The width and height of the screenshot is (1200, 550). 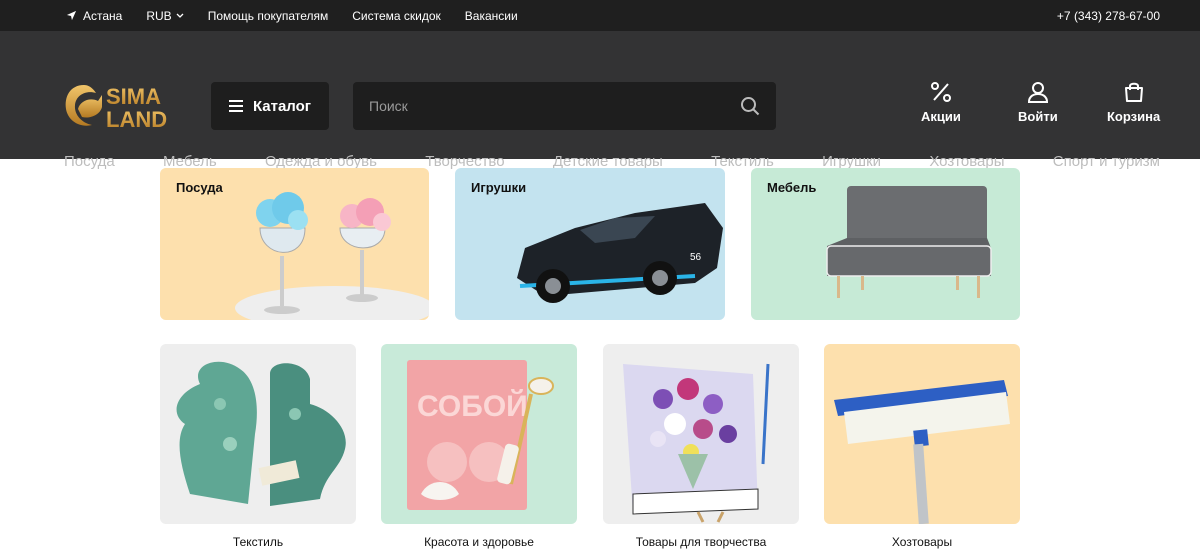 What do you see at coordinates (258, 542) in the screenshot?
I see `tile-caption-textile: Текстиль` at bounding box center [258, 542].